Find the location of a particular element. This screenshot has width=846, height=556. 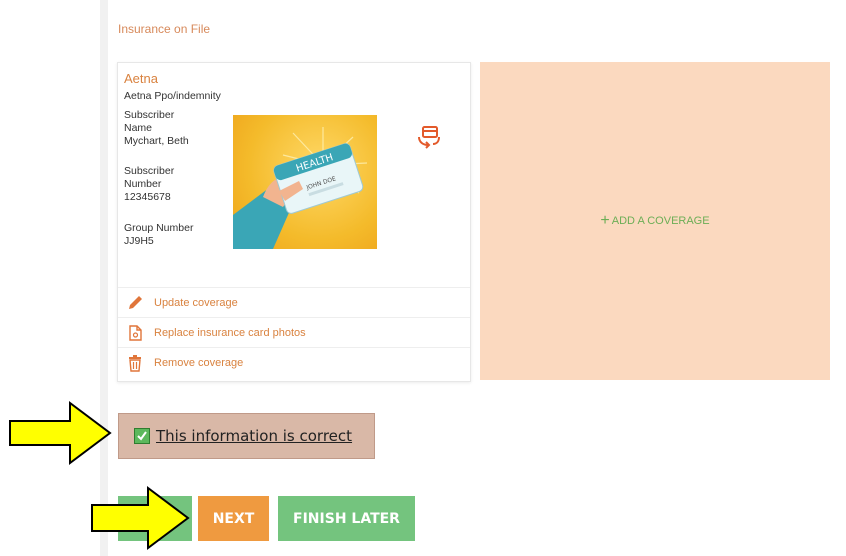

trash-icon is located at coordinates (135, 363).